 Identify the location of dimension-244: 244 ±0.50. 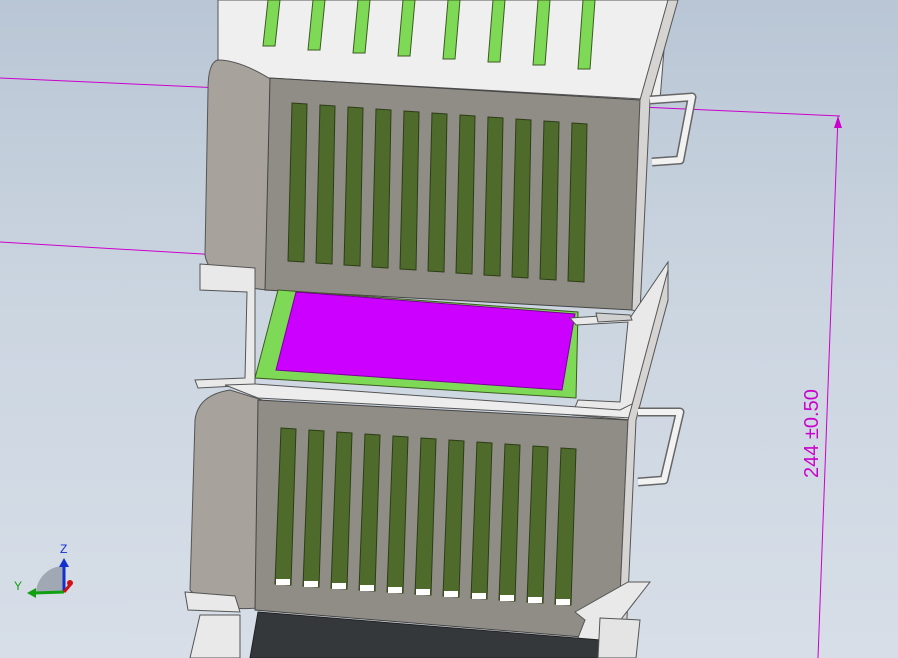
(821, 386).